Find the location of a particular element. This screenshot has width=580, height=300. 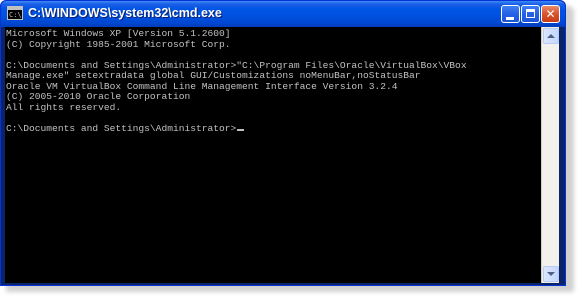

cmd-icon: C:\ is located at coordinates (15, 13).